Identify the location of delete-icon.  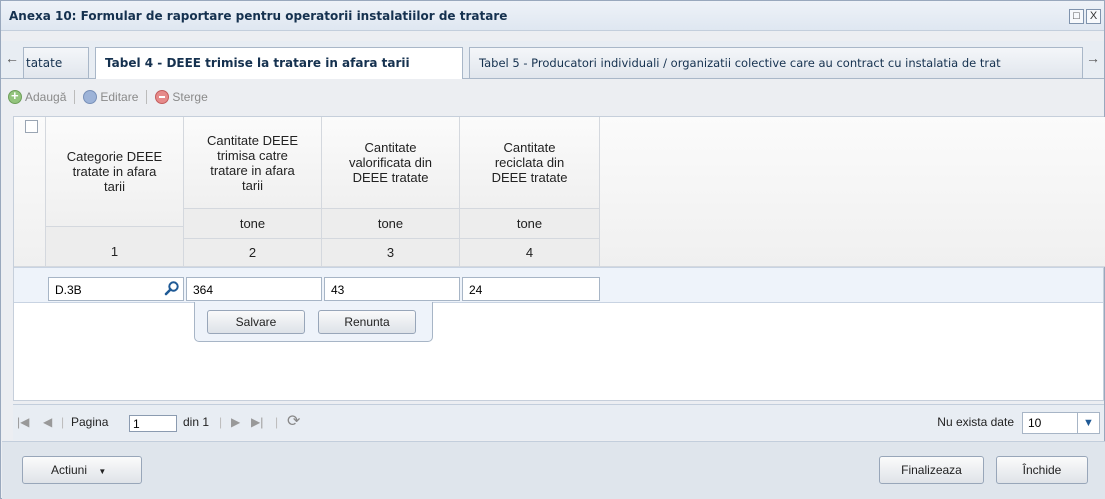
(162, 97).